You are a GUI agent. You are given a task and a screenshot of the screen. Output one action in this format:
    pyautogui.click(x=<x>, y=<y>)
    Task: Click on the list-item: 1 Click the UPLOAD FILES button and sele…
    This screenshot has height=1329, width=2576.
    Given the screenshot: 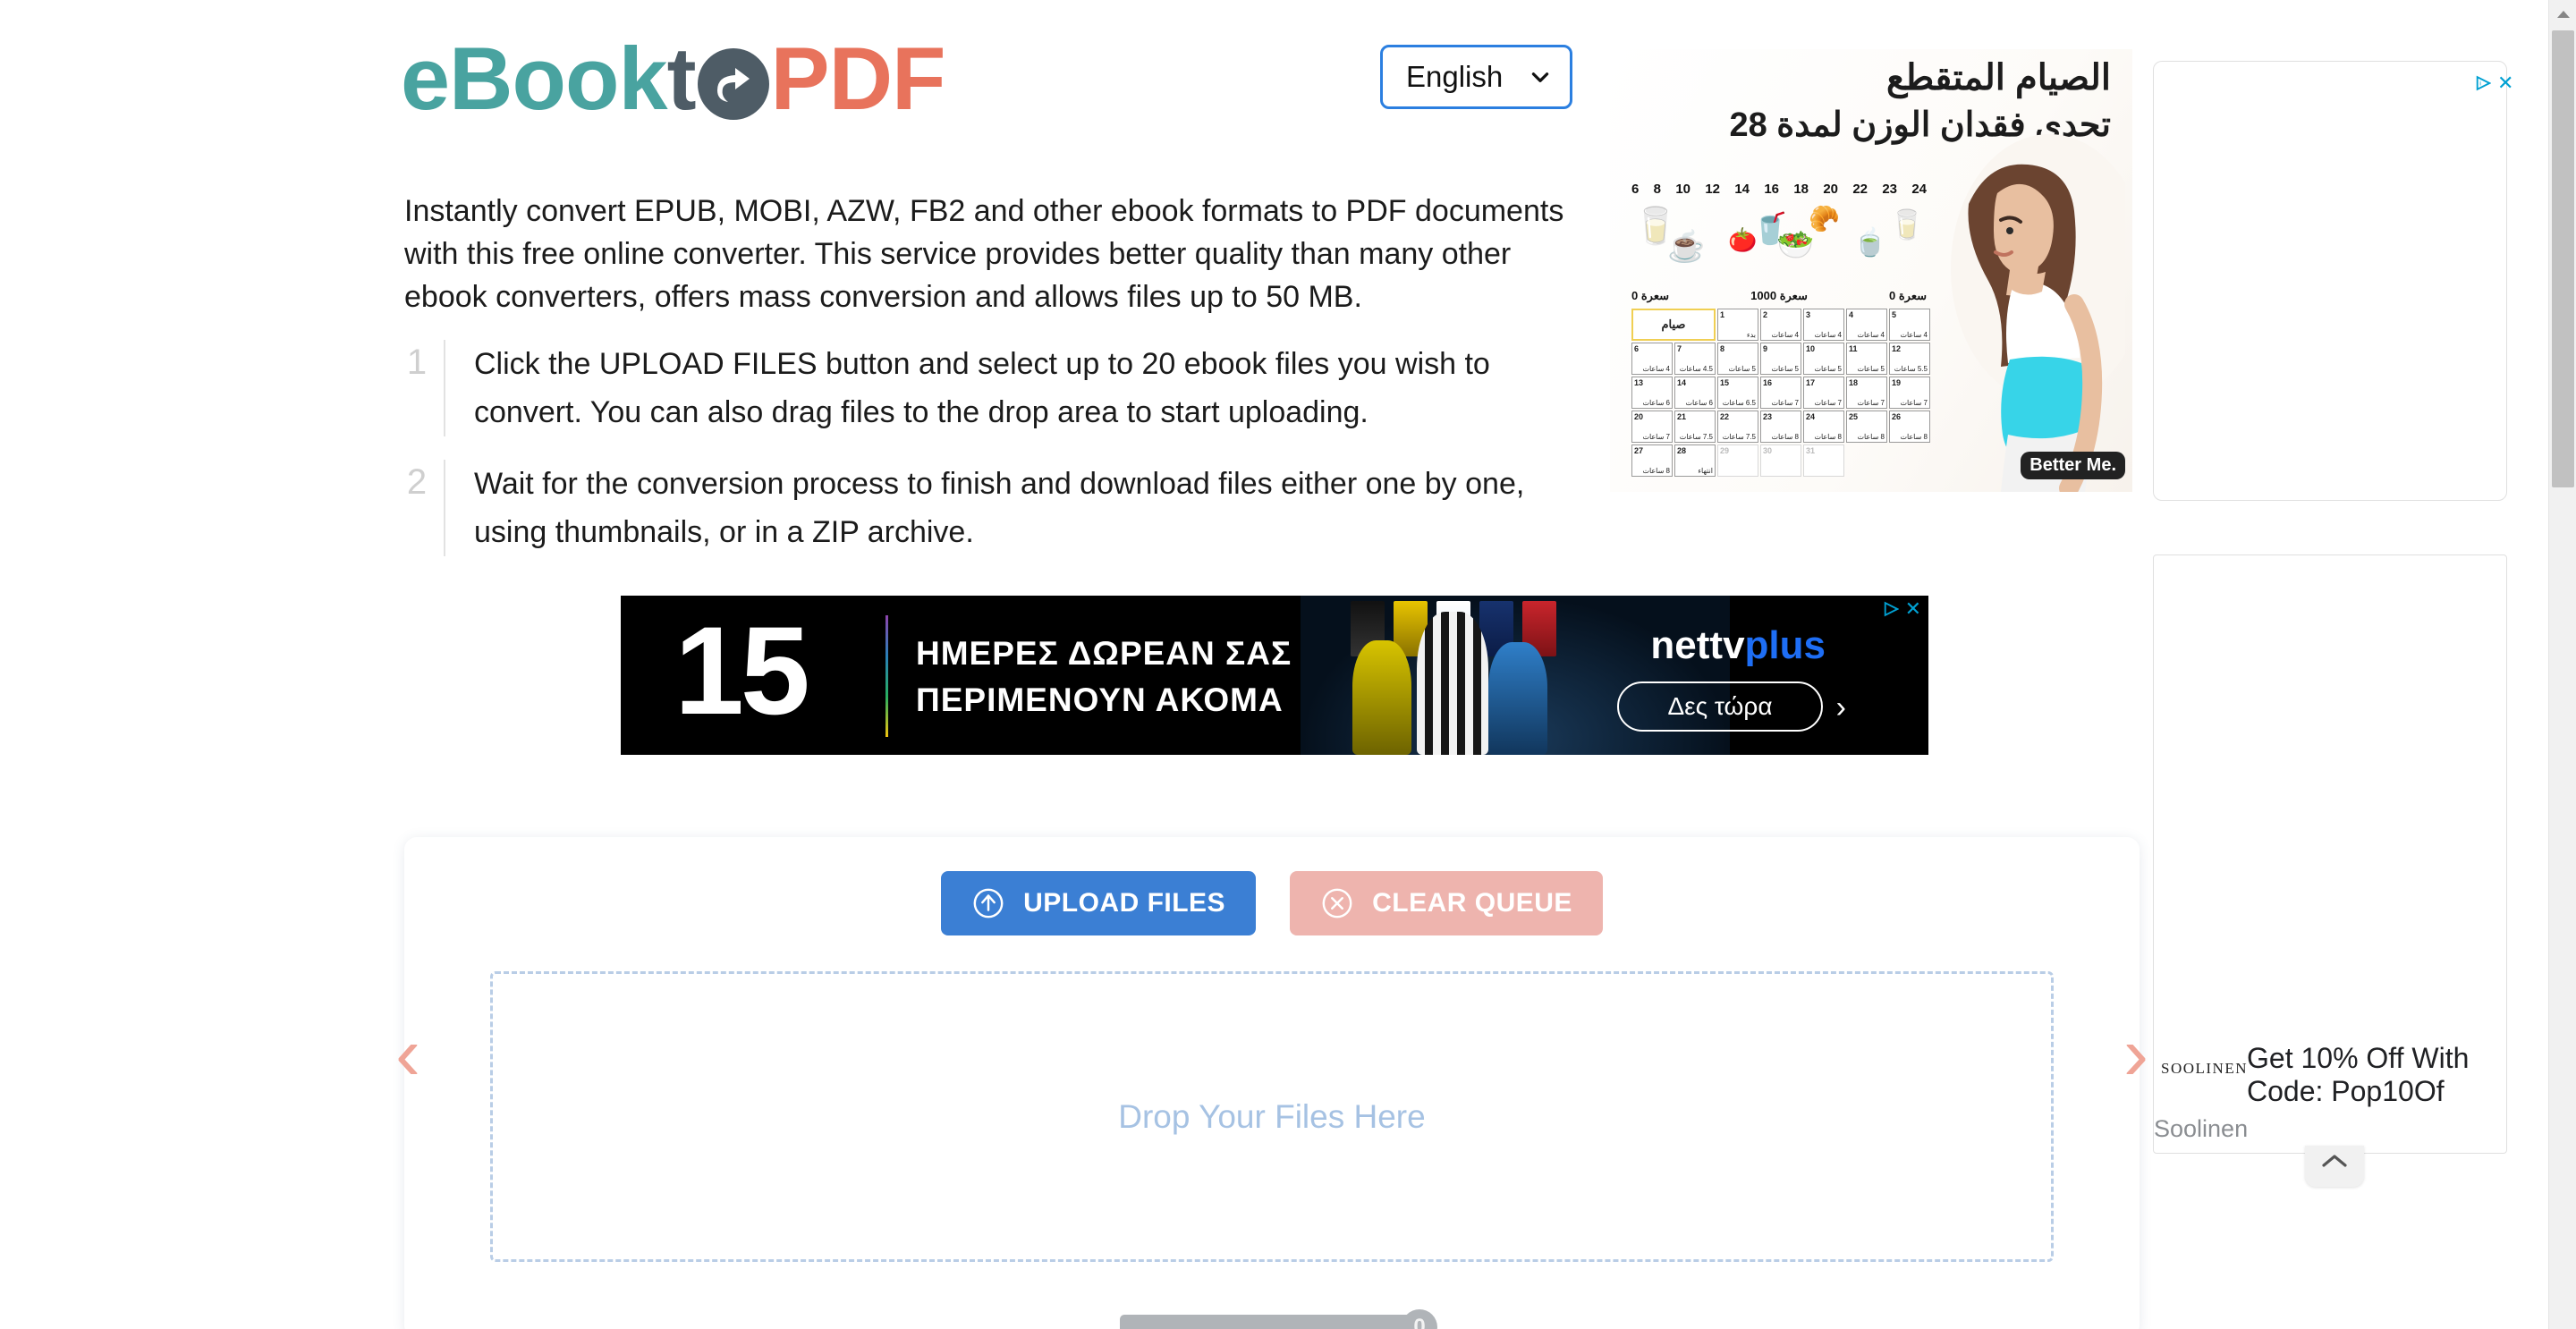 What is the action you would take?
    pyautogui.click(x=982, y=388)
    